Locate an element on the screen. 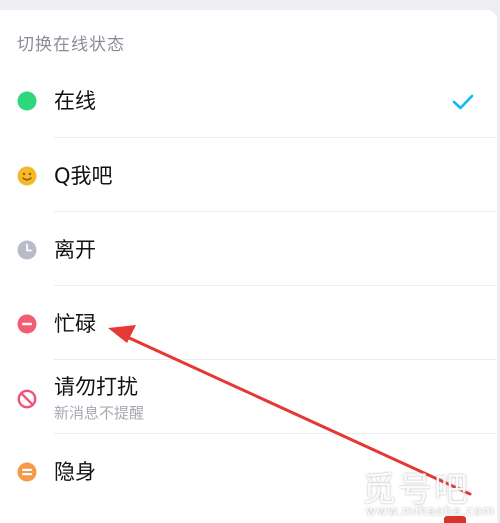 The width and height of the screenshot is (500, 523). status-item-invisible: 隐身 is located at coordinates (248, 471).